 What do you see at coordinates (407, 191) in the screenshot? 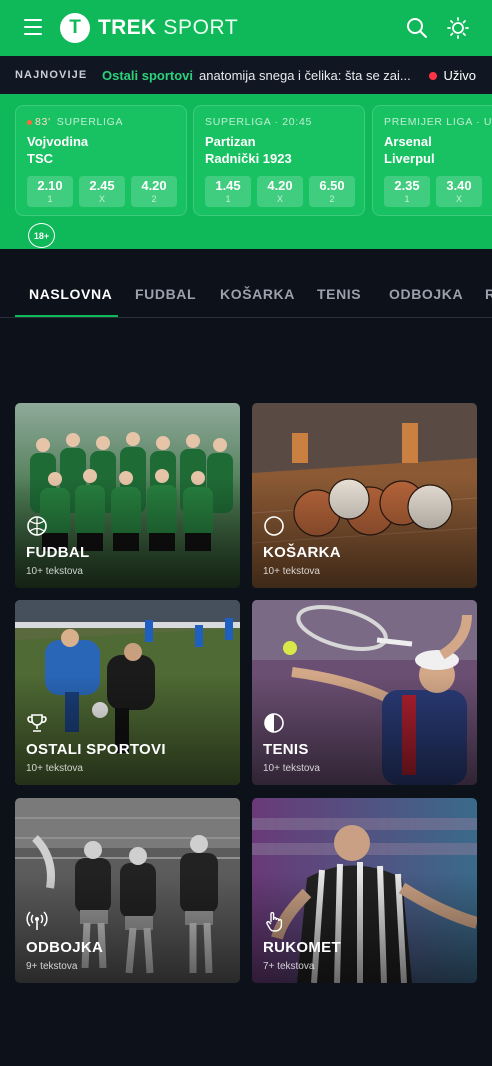
I see `odd-button: 2.35 1` at bounding box center [407, 191].